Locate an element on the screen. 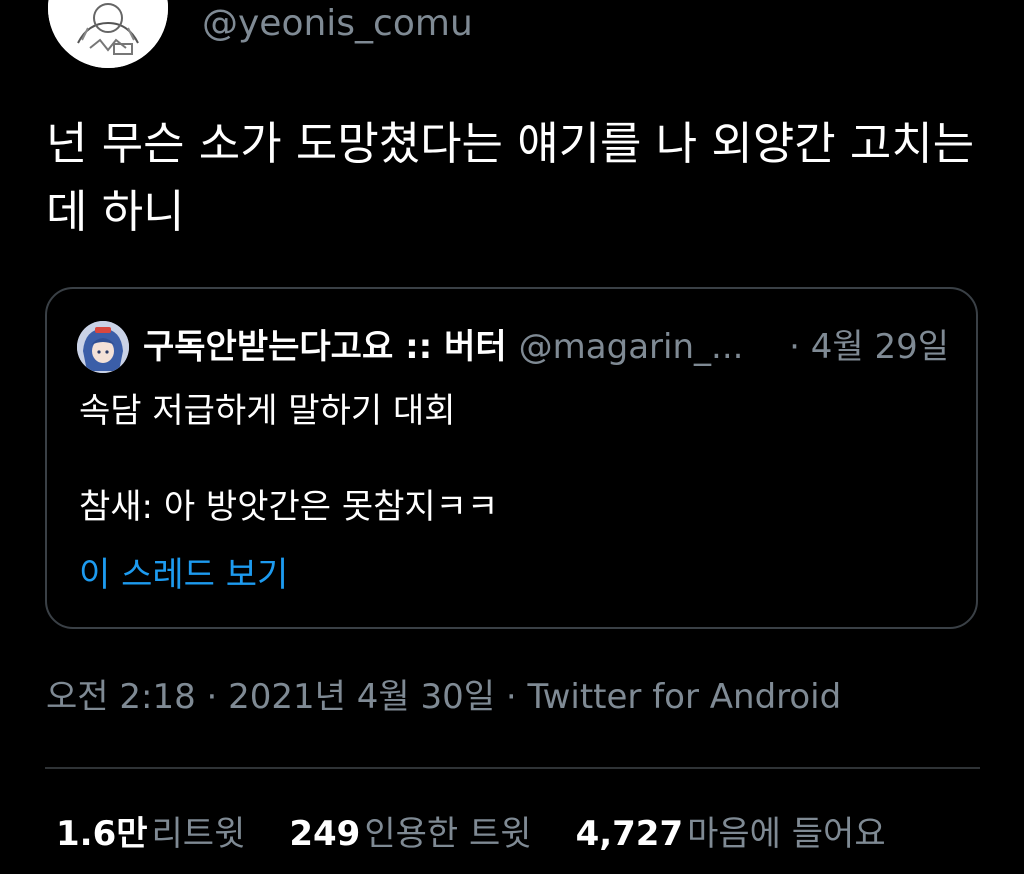  author-avatar is located at coordinates (108, 34).